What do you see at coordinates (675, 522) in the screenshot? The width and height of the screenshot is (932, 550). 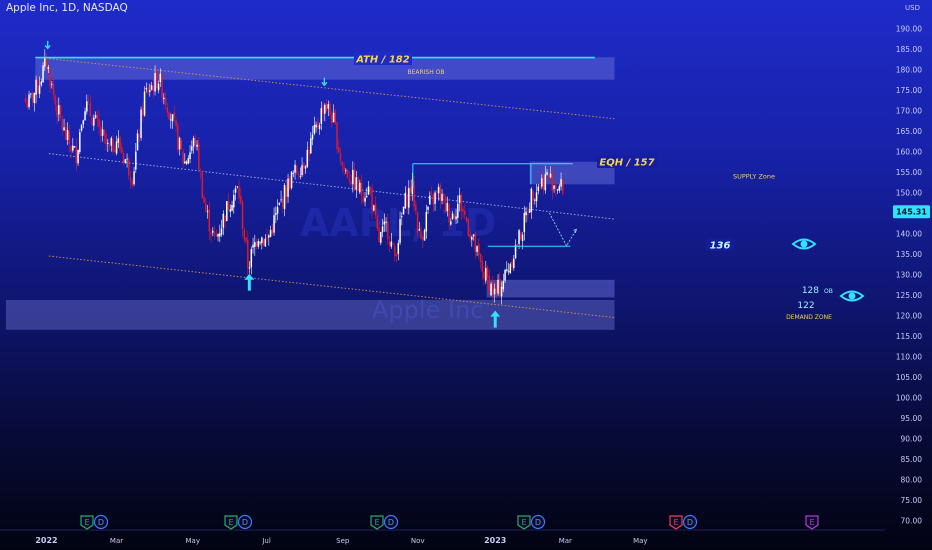 I see `earnings-badge-letter: E` at bounding box center [675, 522].